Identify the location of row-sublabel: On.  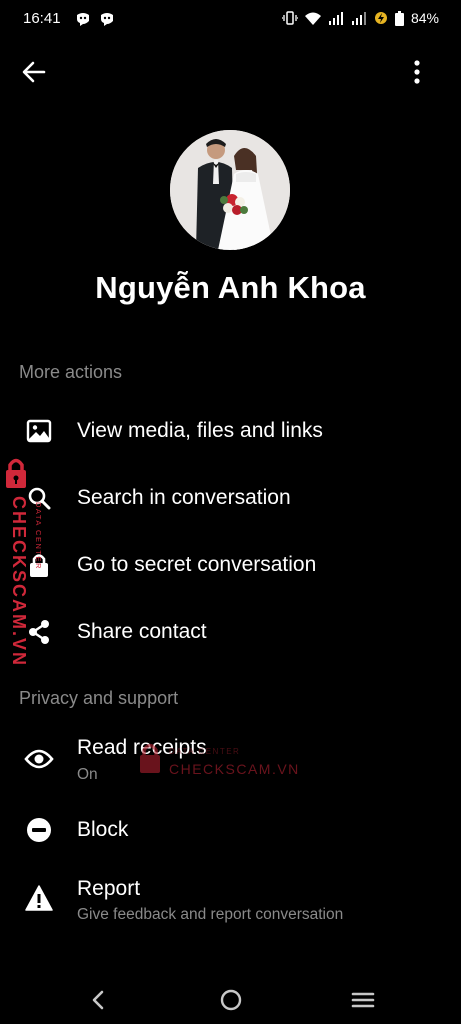
(87, 774).